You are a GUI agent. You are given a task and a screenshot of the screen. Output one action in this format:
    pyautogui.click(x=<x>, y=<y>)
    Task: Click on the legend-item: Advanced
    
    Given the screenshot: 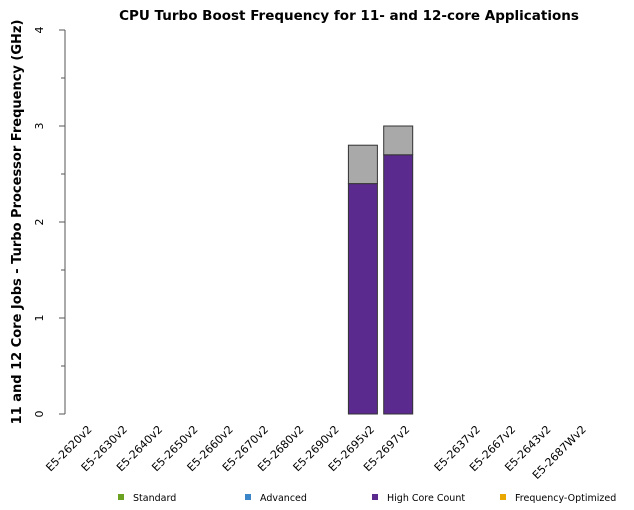 What is the action you would take?
    pyautogui.click(x=276, y=498)
    